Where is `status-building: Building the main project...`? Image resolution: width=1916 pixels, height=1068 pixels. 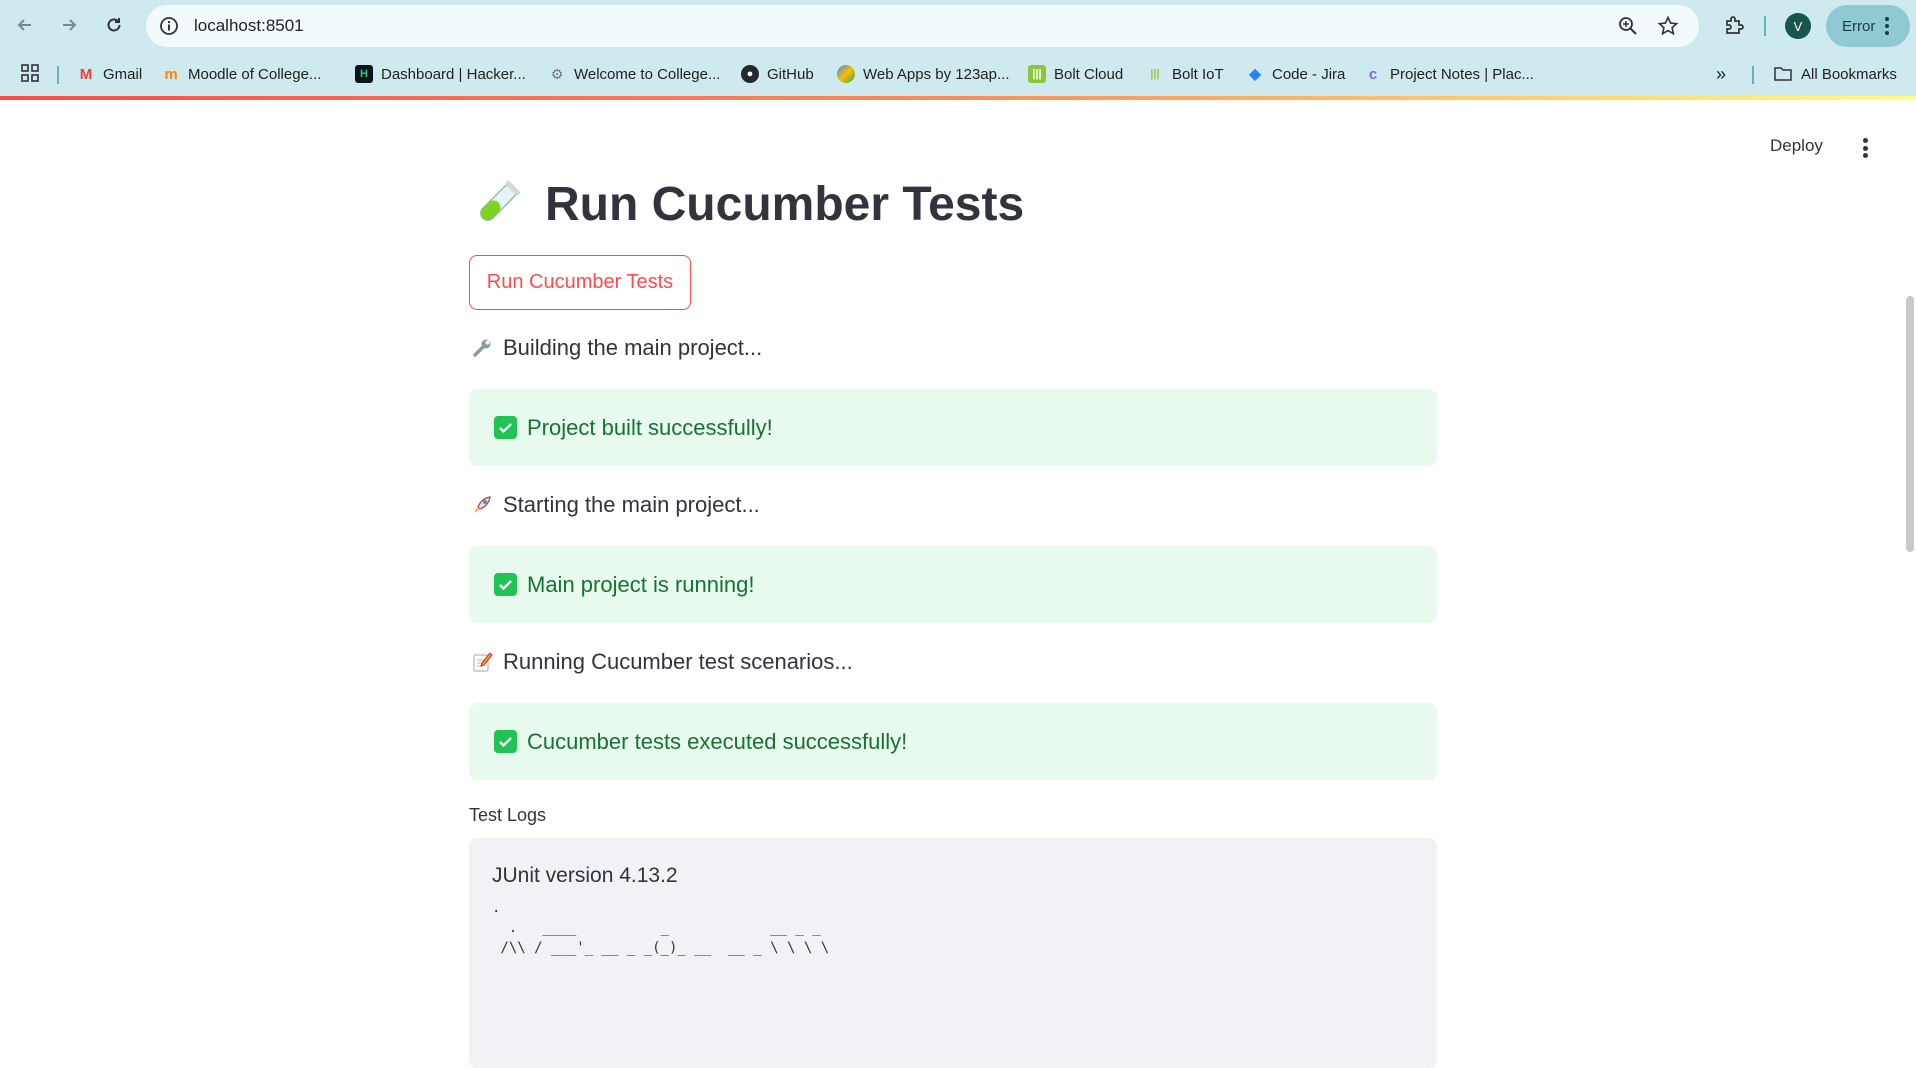
status-building: Building the main project... is located at coordinates (615, 348).